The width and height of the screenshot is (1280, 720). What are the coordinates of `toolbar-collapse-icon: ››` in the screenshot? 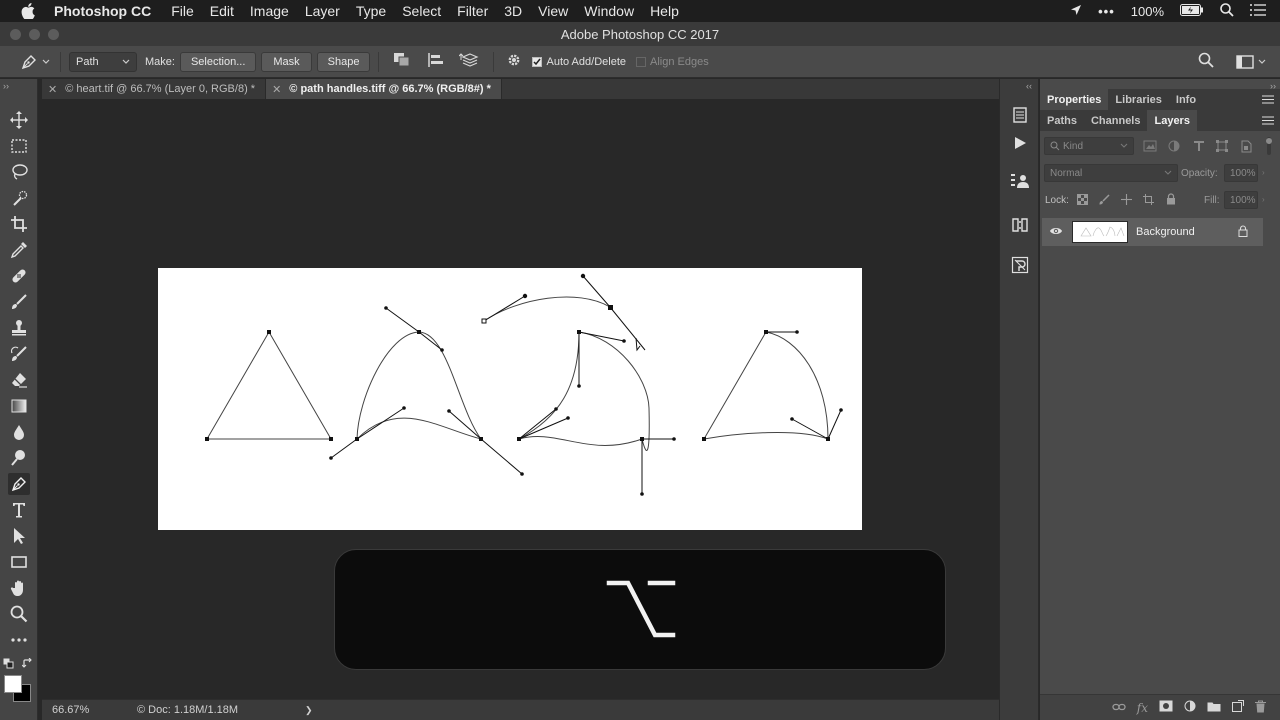 It's located at (6, 86).